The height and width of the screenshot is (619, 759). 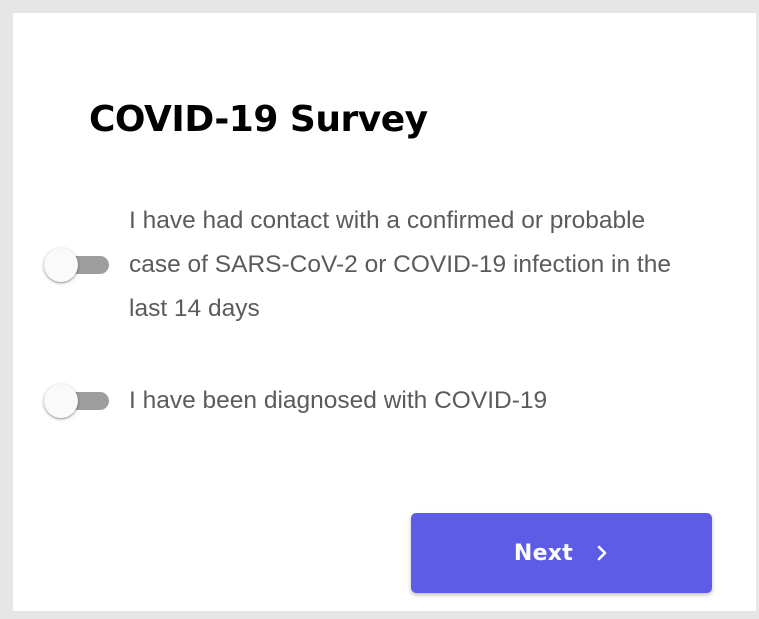 What do you see at coordinates (338, 400) in the screenshot?
I see `diagnosed-option-label: I have been diagnosed with COVID-19` at bounding box center [338, 400].